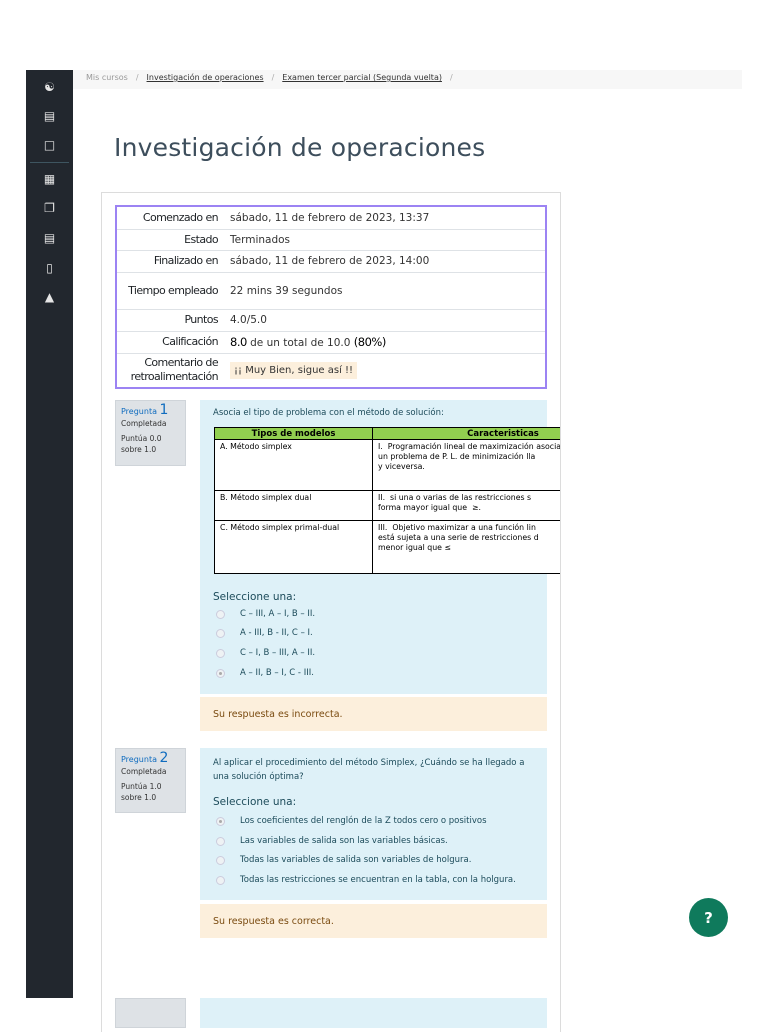 Image resolution: width=768 pixels, height=1032 pixels. Describe the element at coordinates (49, 534) in the screenshot. I see `sidebar-nav: ☯ ▤ □ ▦ ❐ ▤ ▯ ▲` at that location.